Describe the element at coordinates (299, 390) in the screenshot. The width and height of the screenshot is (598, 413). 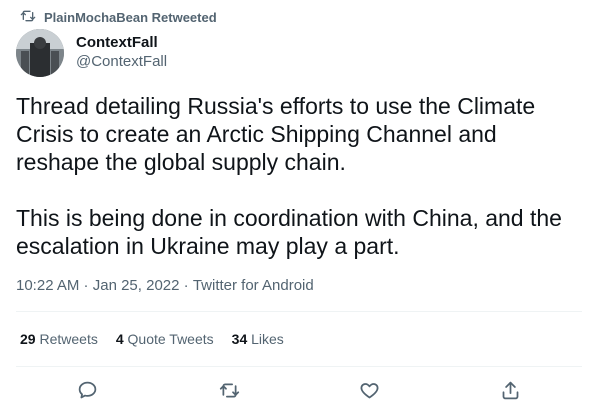
I see `action-bar` at that location.